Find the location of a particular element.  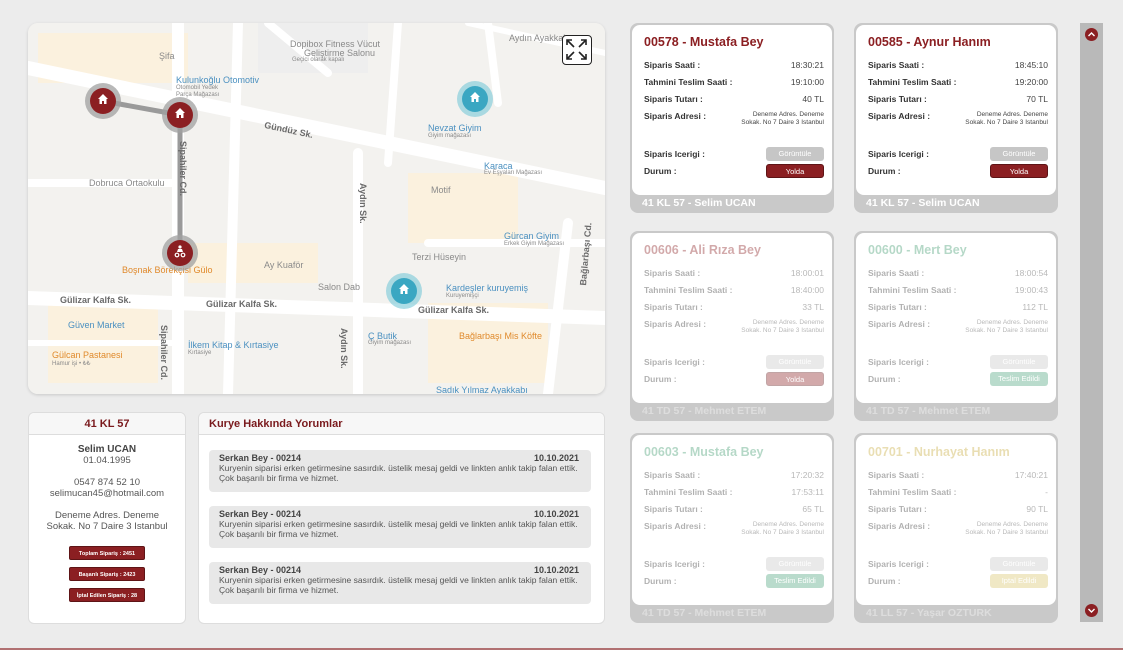

scroll-up-button is located at coordinates (1091, 34).